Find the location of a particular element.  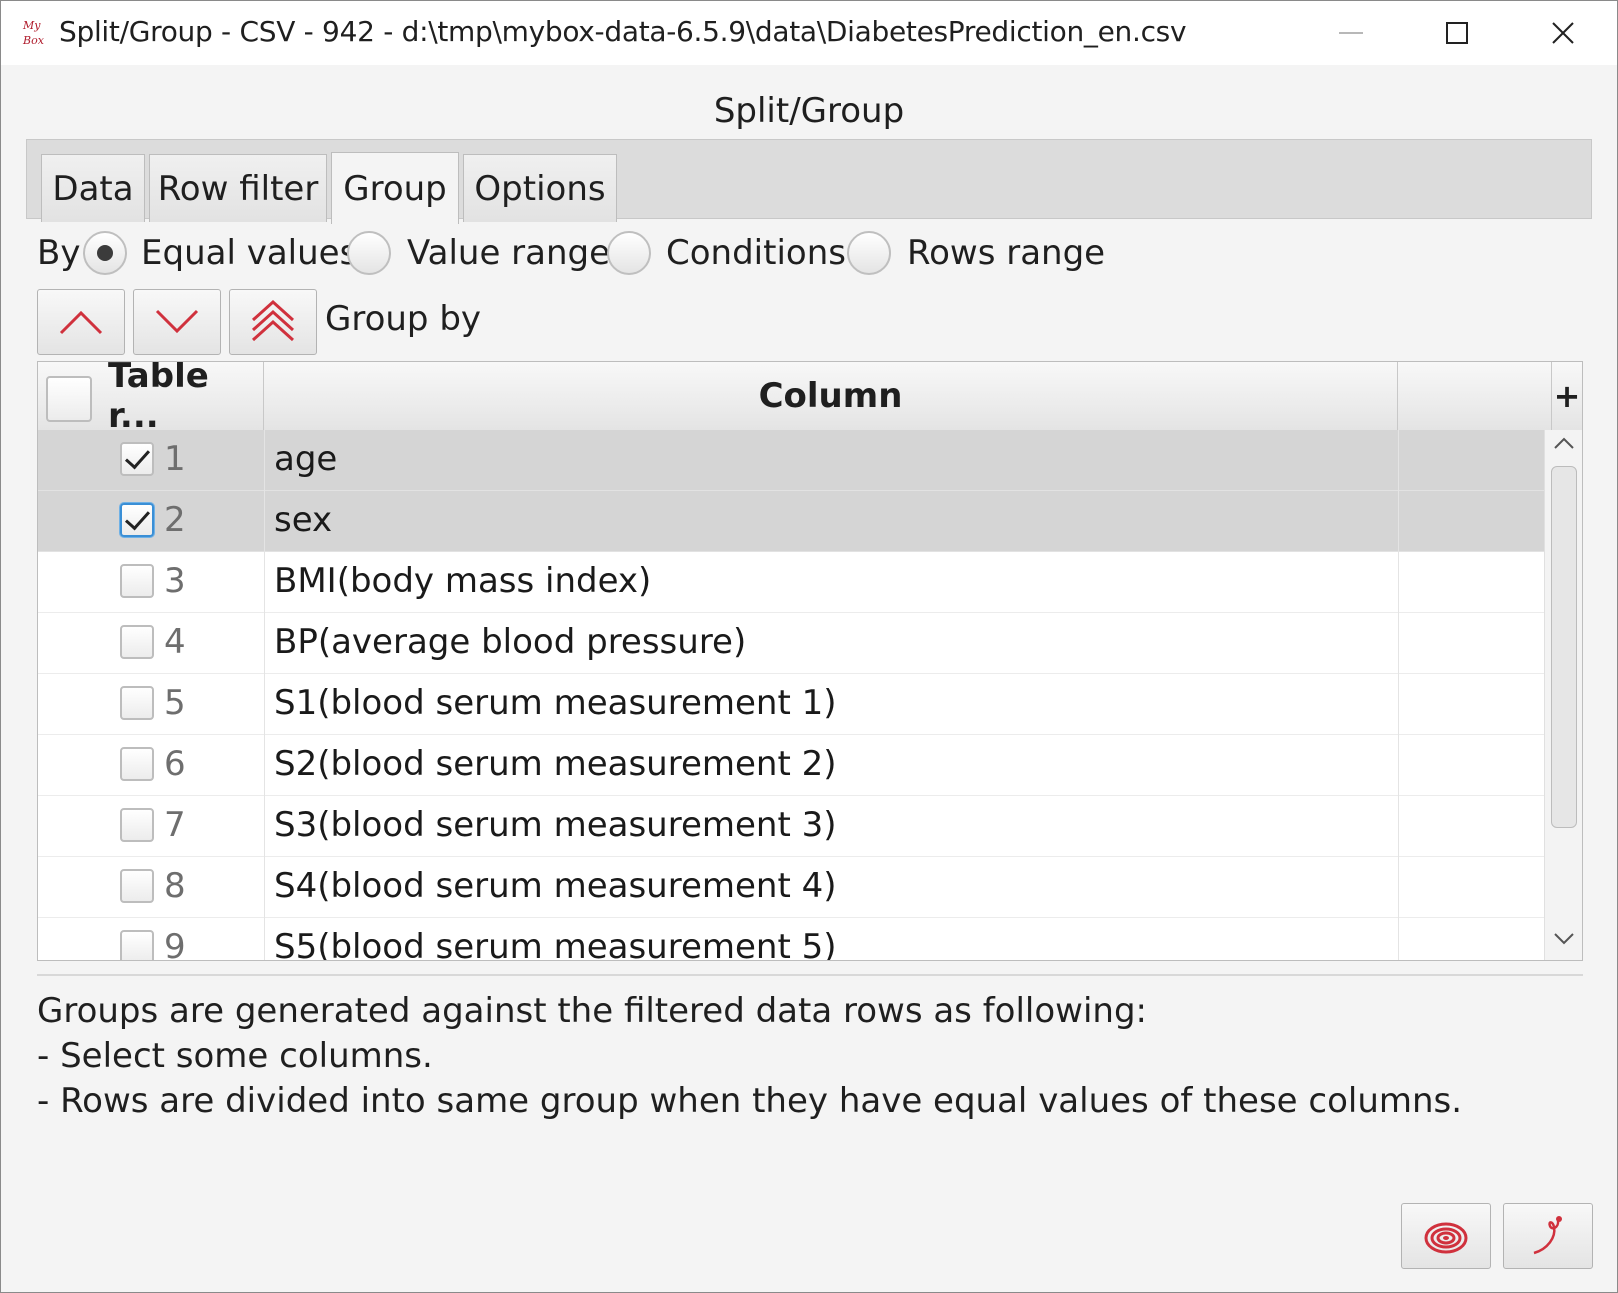

select-all-checkbox is located at coordinates (69, 399).